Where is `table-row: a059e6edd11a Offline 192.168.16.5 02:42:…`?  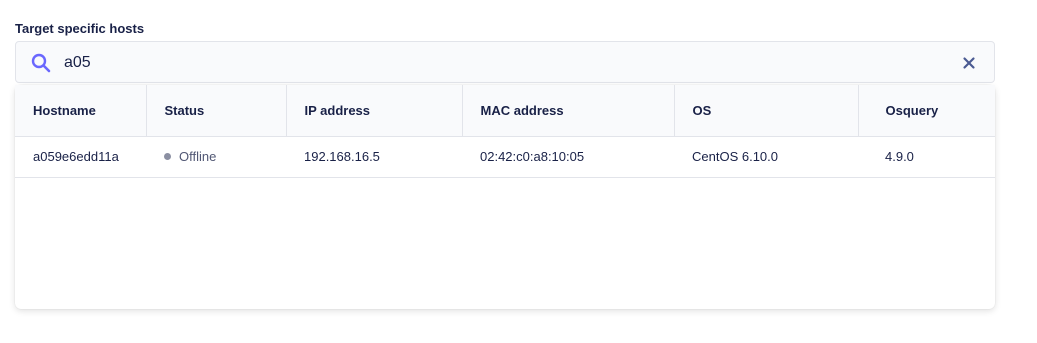 table-row: a059e6edd11a Offline 192.168.16.5 02:42:… is located at coordinates (505, 156).